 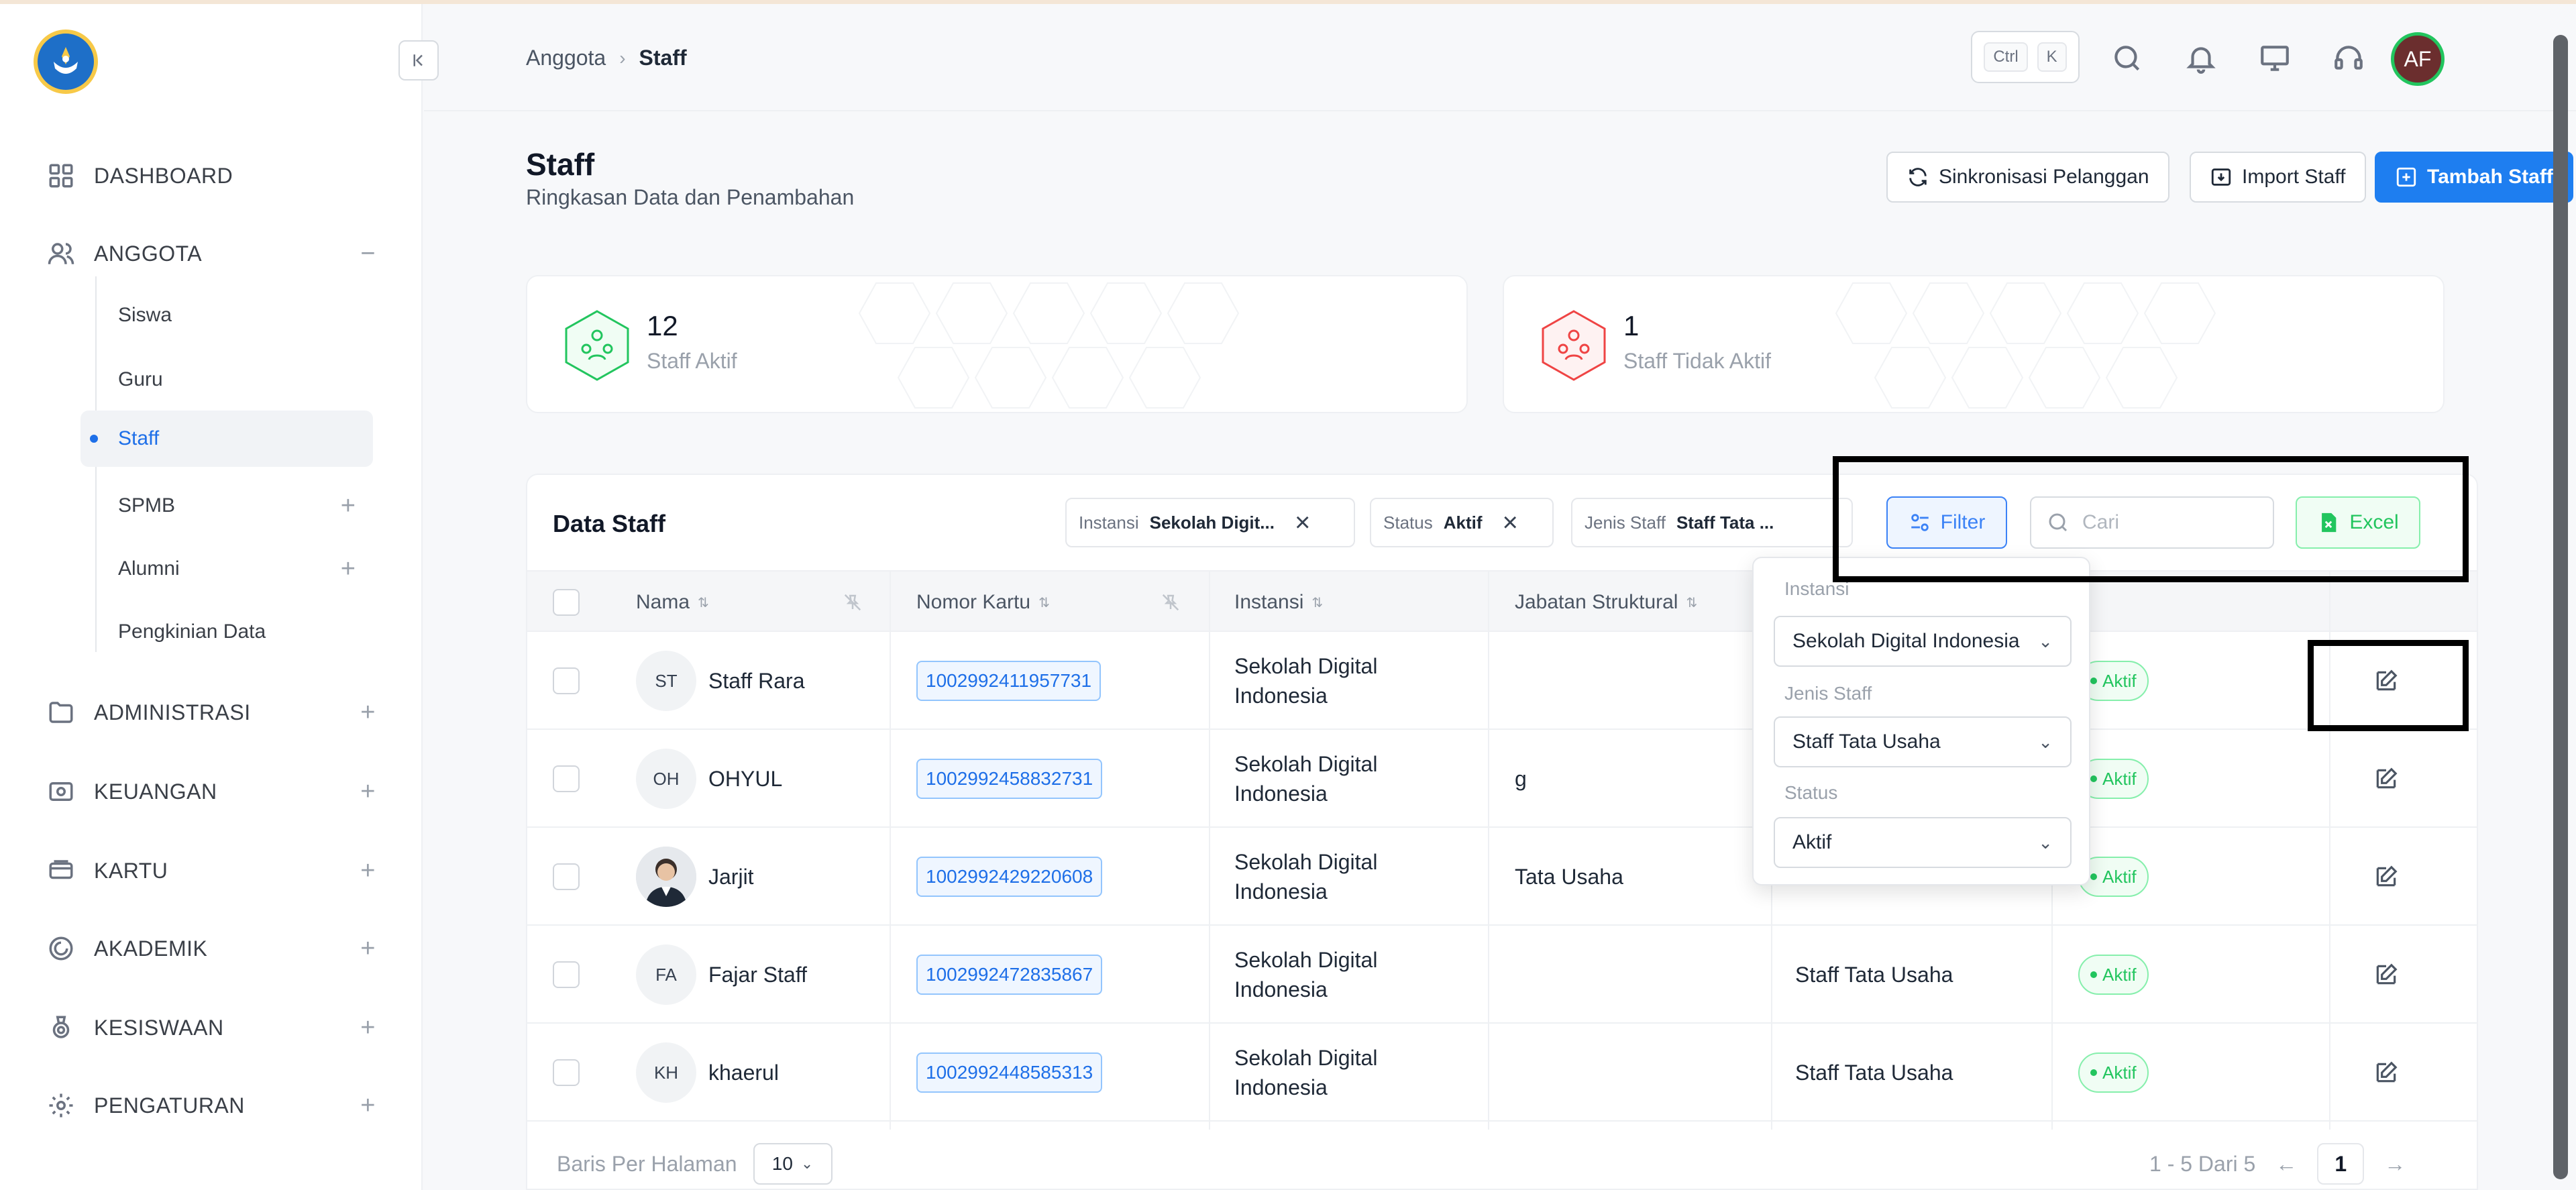 I want to click on search-icon, so click(x=2127, y=58).